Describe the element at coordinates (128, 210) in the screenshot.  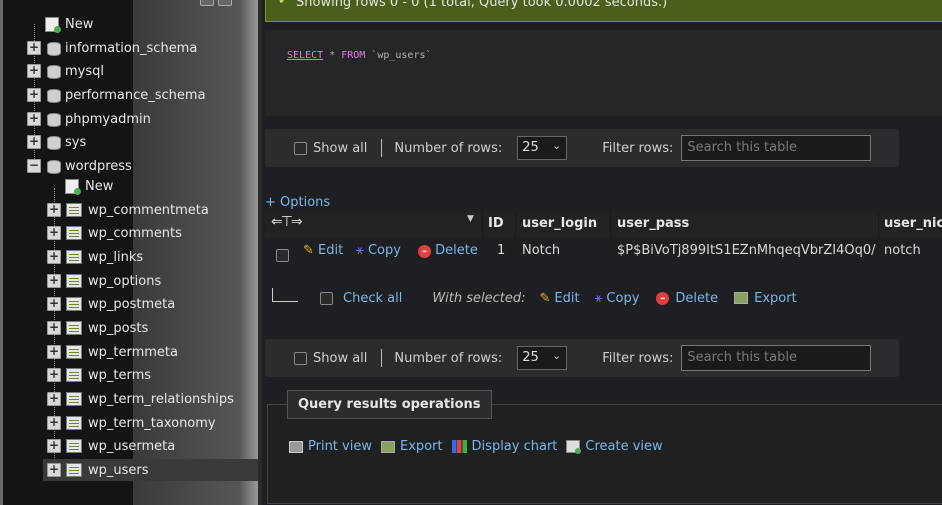
I see `tree-node-wp-commentmeta: + wp_commentmeta` at that location.